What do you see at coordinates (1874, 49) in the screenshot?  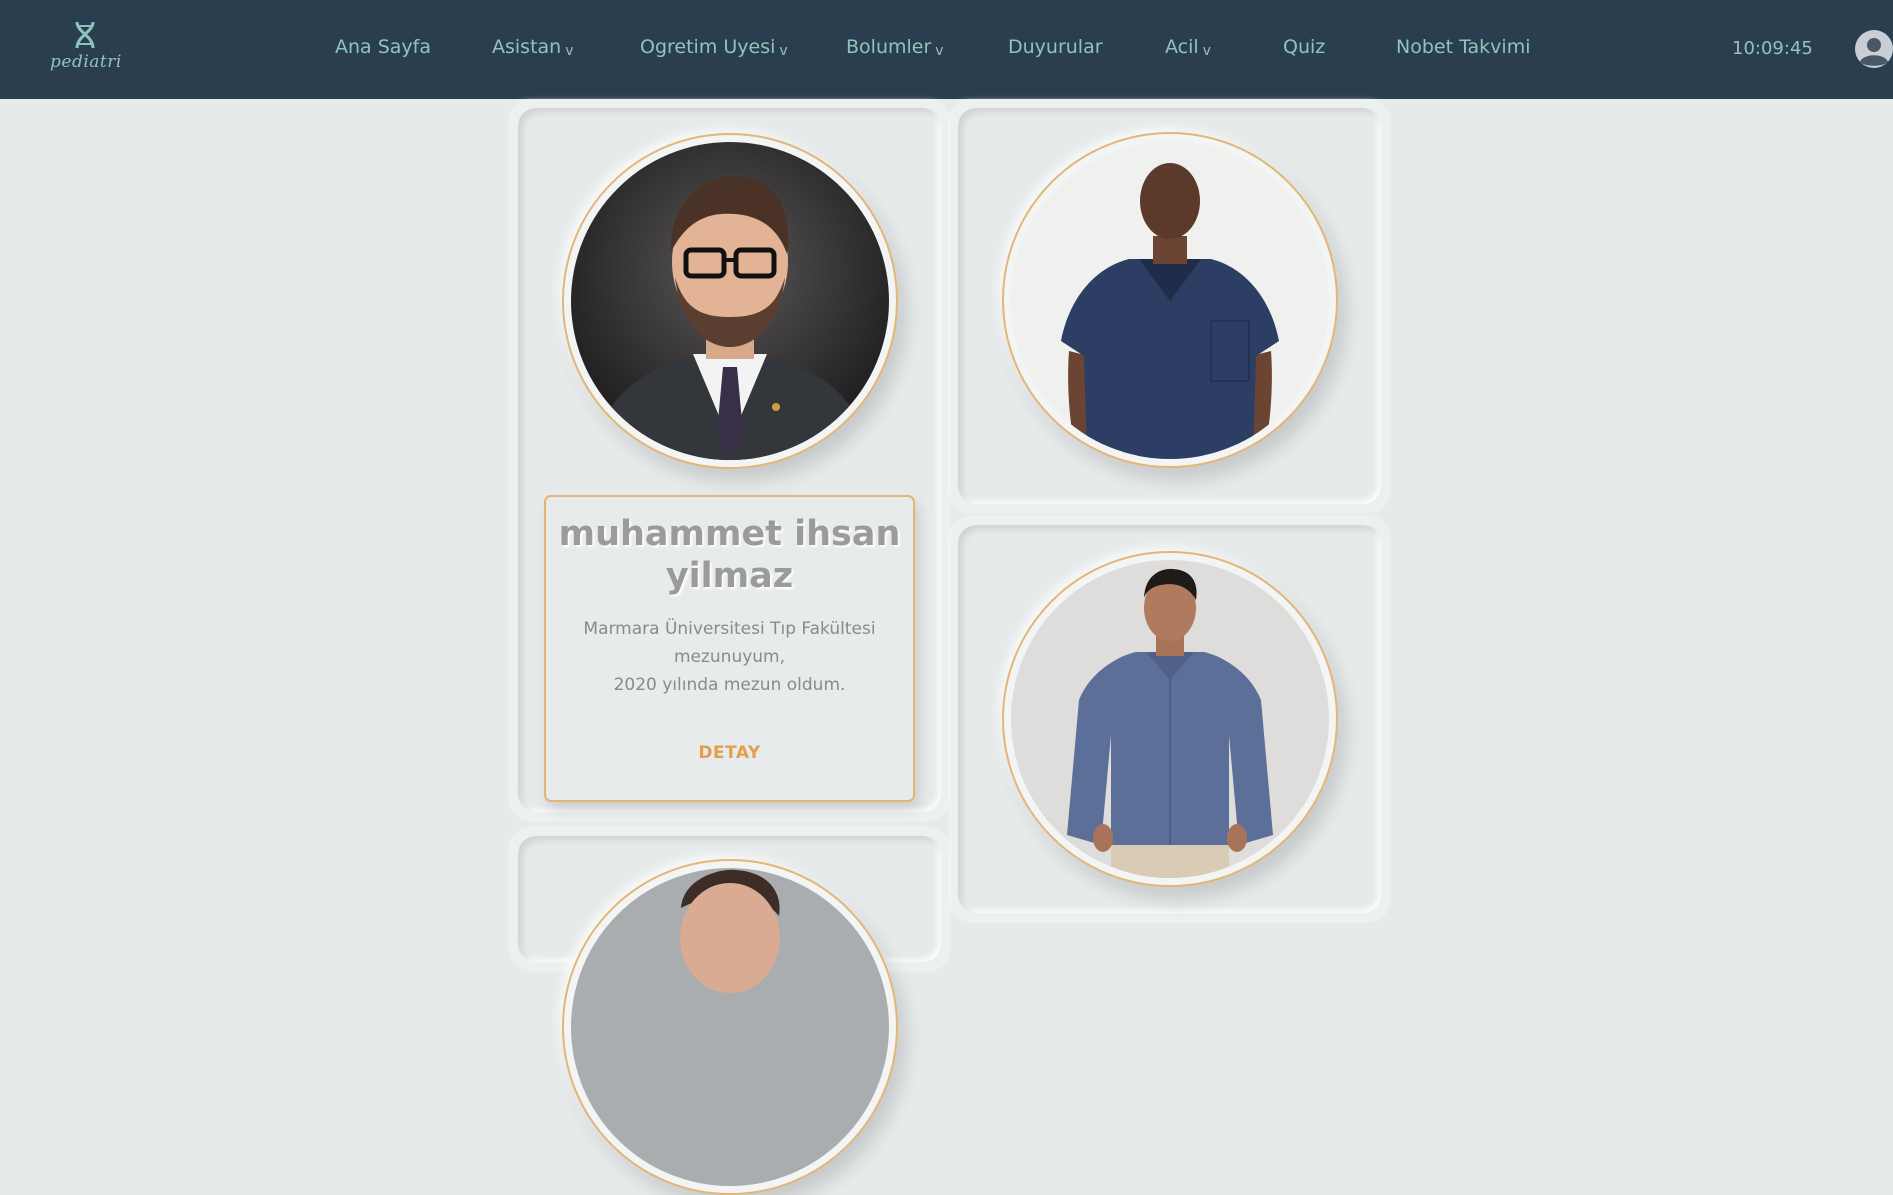 I see `user-avatar-icon` at bounding box center [1874, 49].